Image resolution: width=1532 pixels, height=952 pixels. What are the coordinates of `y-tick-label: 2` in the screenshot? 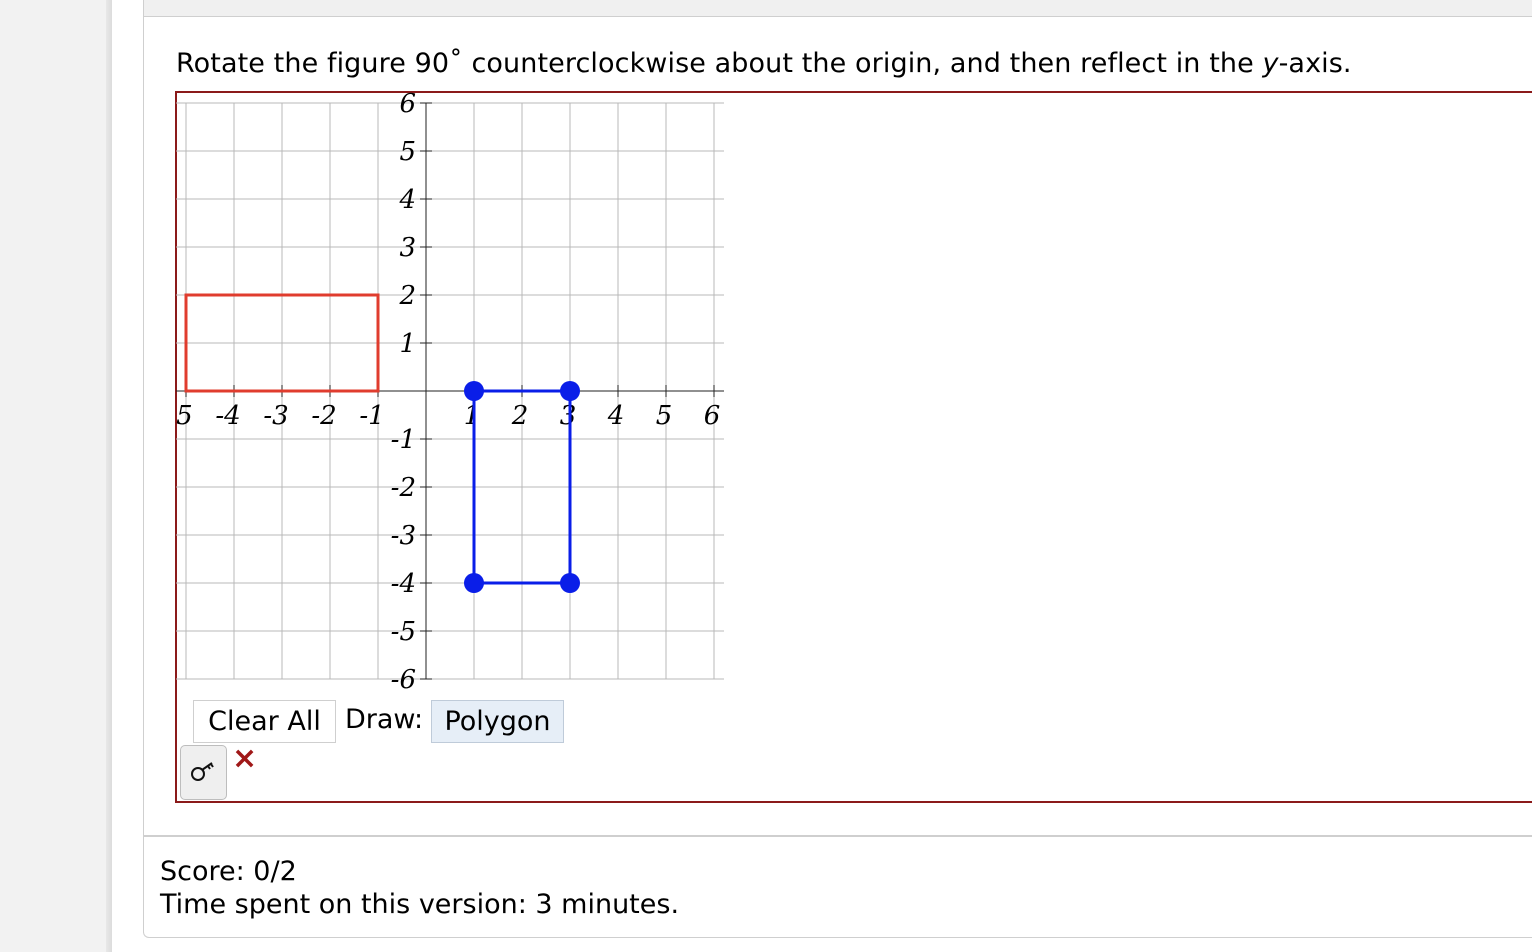 It's located at (407, 296).